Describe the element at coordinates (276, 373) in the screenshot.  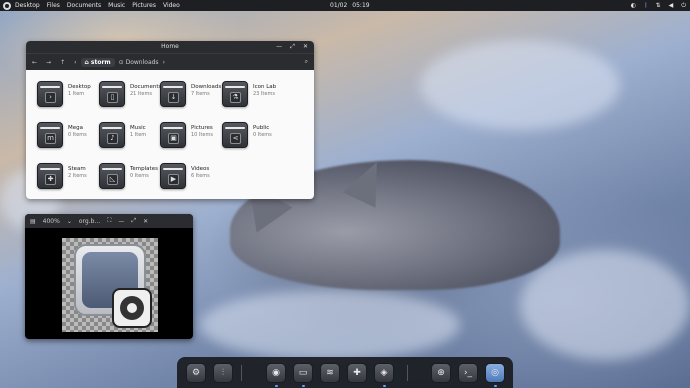
I see `chrome-app-icon: ◉` at that location.